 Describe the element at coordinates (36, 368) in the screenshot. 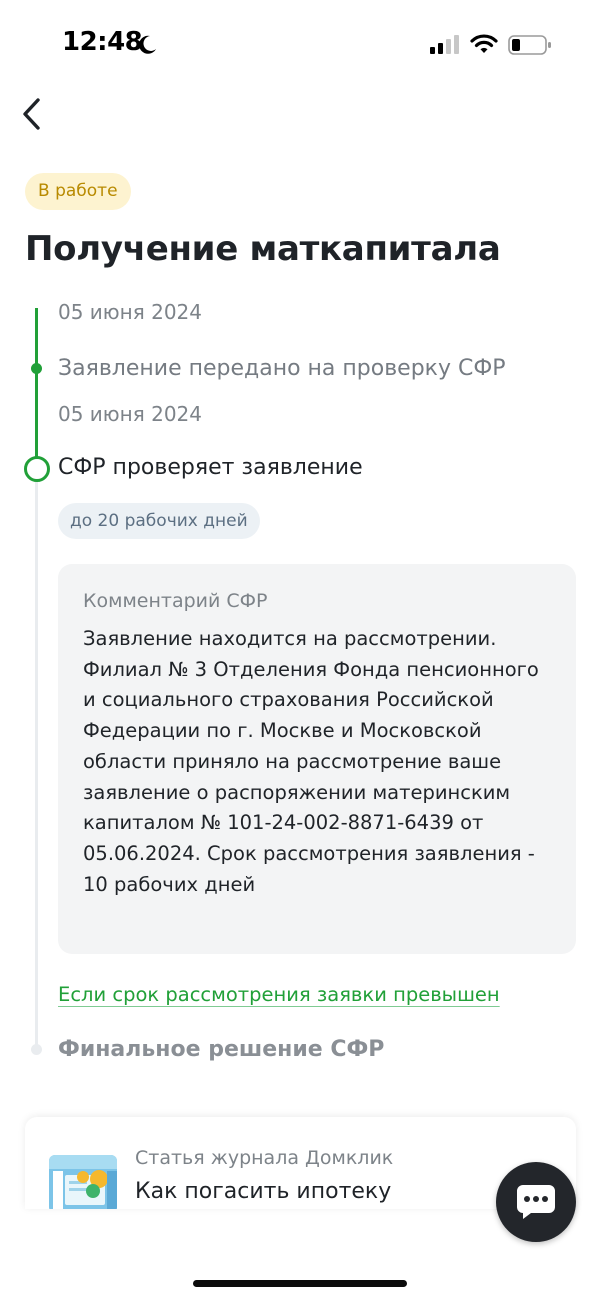

I see `timeline-dot-completed` at that location.